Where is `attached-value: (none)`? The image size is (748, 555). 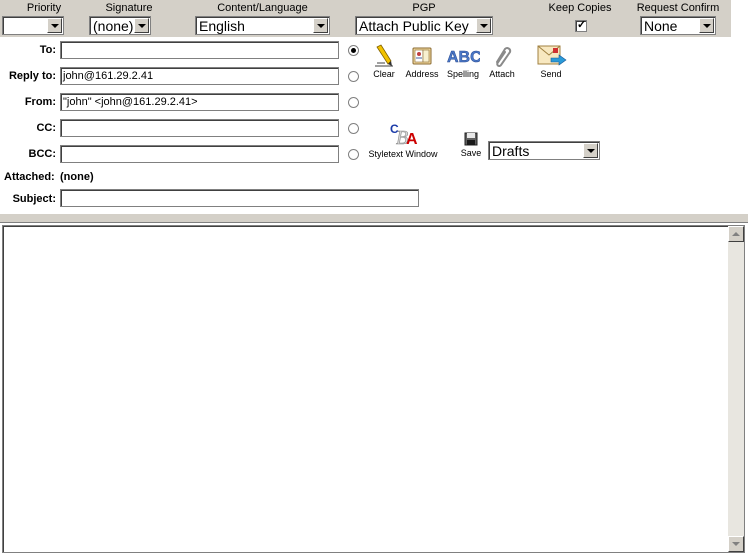 attached-value: (none) is located at coordinates (77, 177).